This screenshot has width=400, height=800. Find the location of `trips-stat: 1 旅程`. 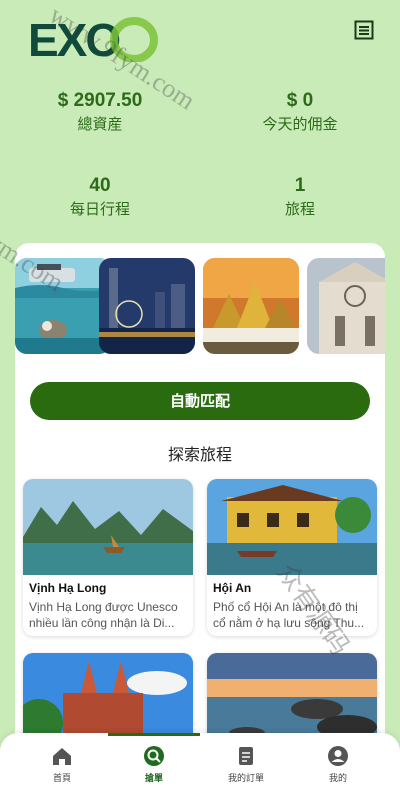

trips-stat: 1 旅程 is located at coordinates (300, 197).